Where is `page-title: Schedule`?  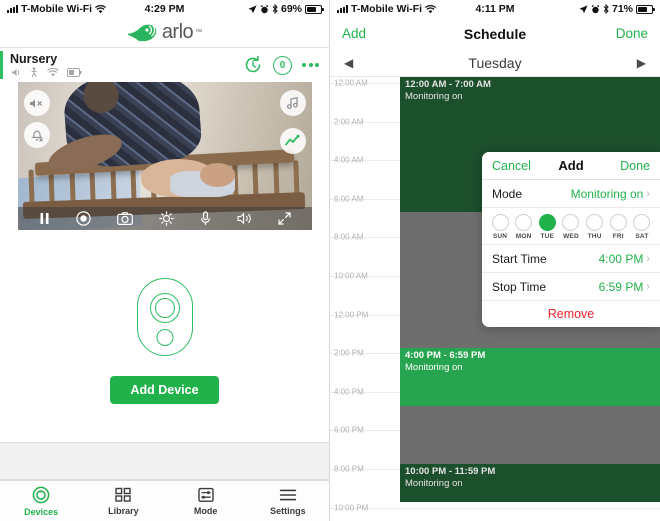
page-title: Schedule is located at coordinates (495, 33).